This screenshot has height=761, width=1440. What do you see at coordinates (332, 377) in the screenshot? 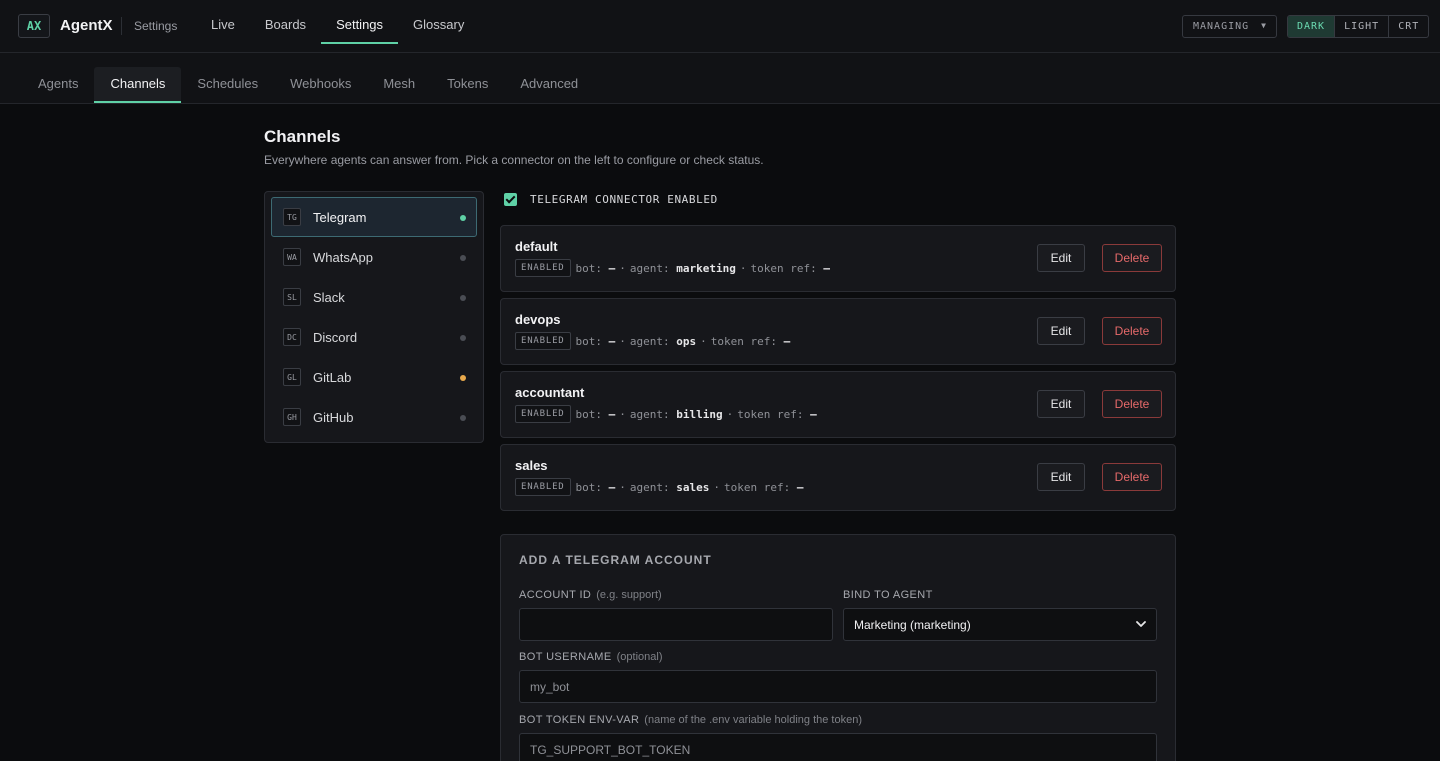
I see `connector-name: GitLab` at bounding box center [332, 377].